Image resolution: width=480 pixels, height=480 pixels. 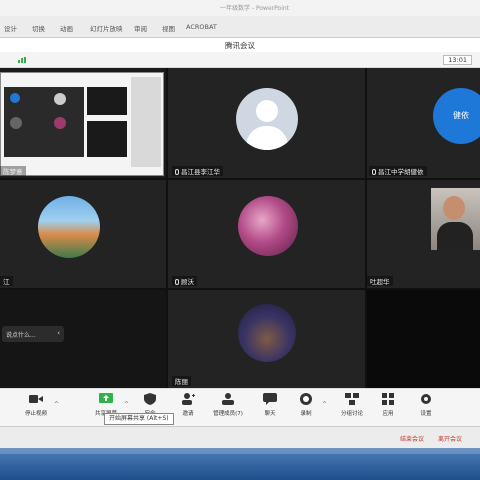 What do you see at coordinates (146, 122) in the screenshot?
I see `shared-side-panel` at bounding box center [146, 122].